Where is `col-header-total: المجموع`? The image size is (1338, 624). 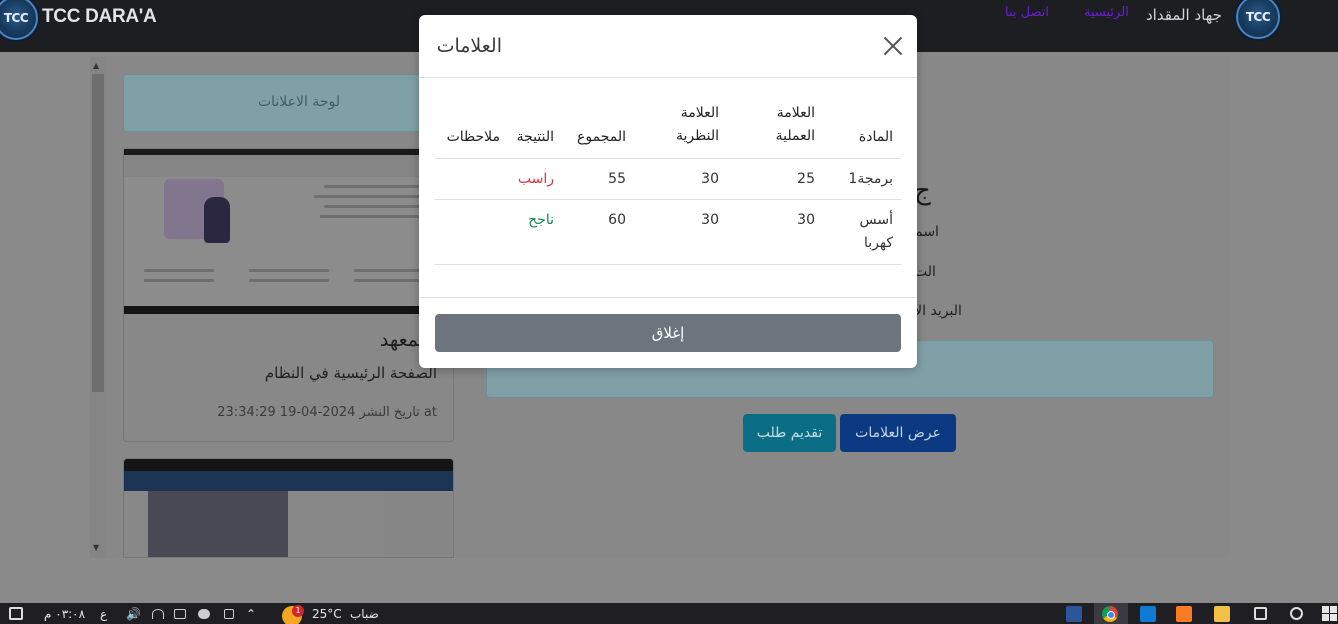 col-header-total: المجموع is located at coordinates (601, 137).